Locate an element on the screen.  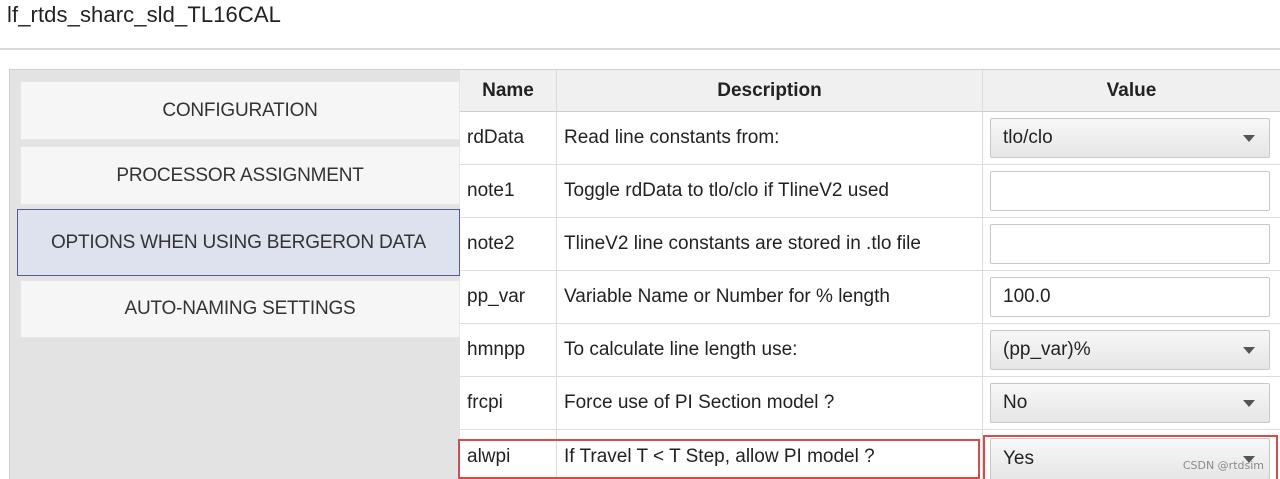
table-header: Name Description Value is located at coordinates (870, 91).